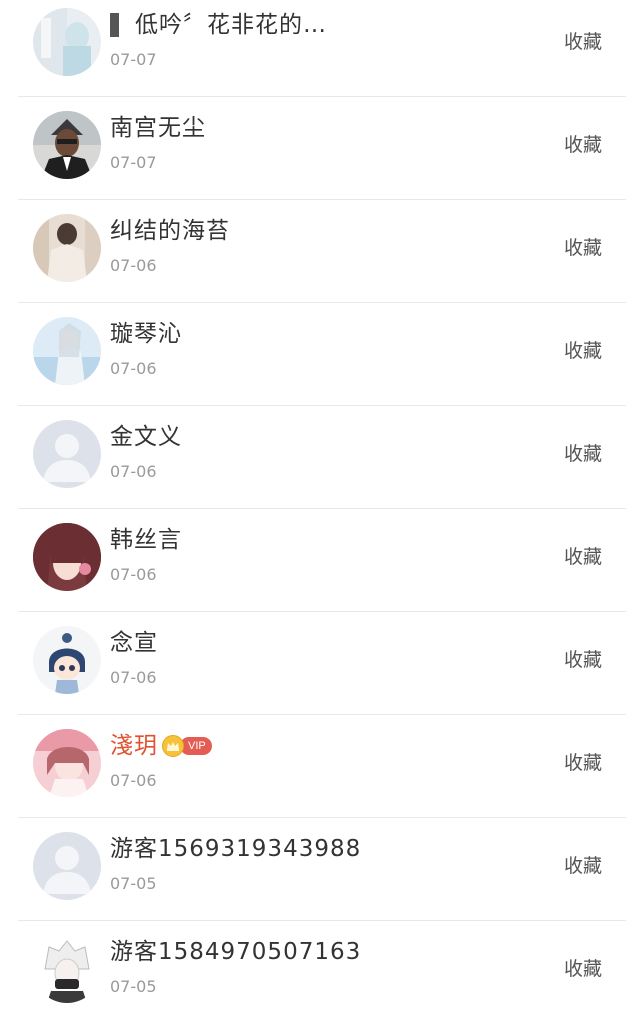 This screenshot has height=1024, width=640. What do you see at coordinates (146, 334) in the screenshot?
I see `user-name: 璇琴沁` at bounding box center [146, 334].